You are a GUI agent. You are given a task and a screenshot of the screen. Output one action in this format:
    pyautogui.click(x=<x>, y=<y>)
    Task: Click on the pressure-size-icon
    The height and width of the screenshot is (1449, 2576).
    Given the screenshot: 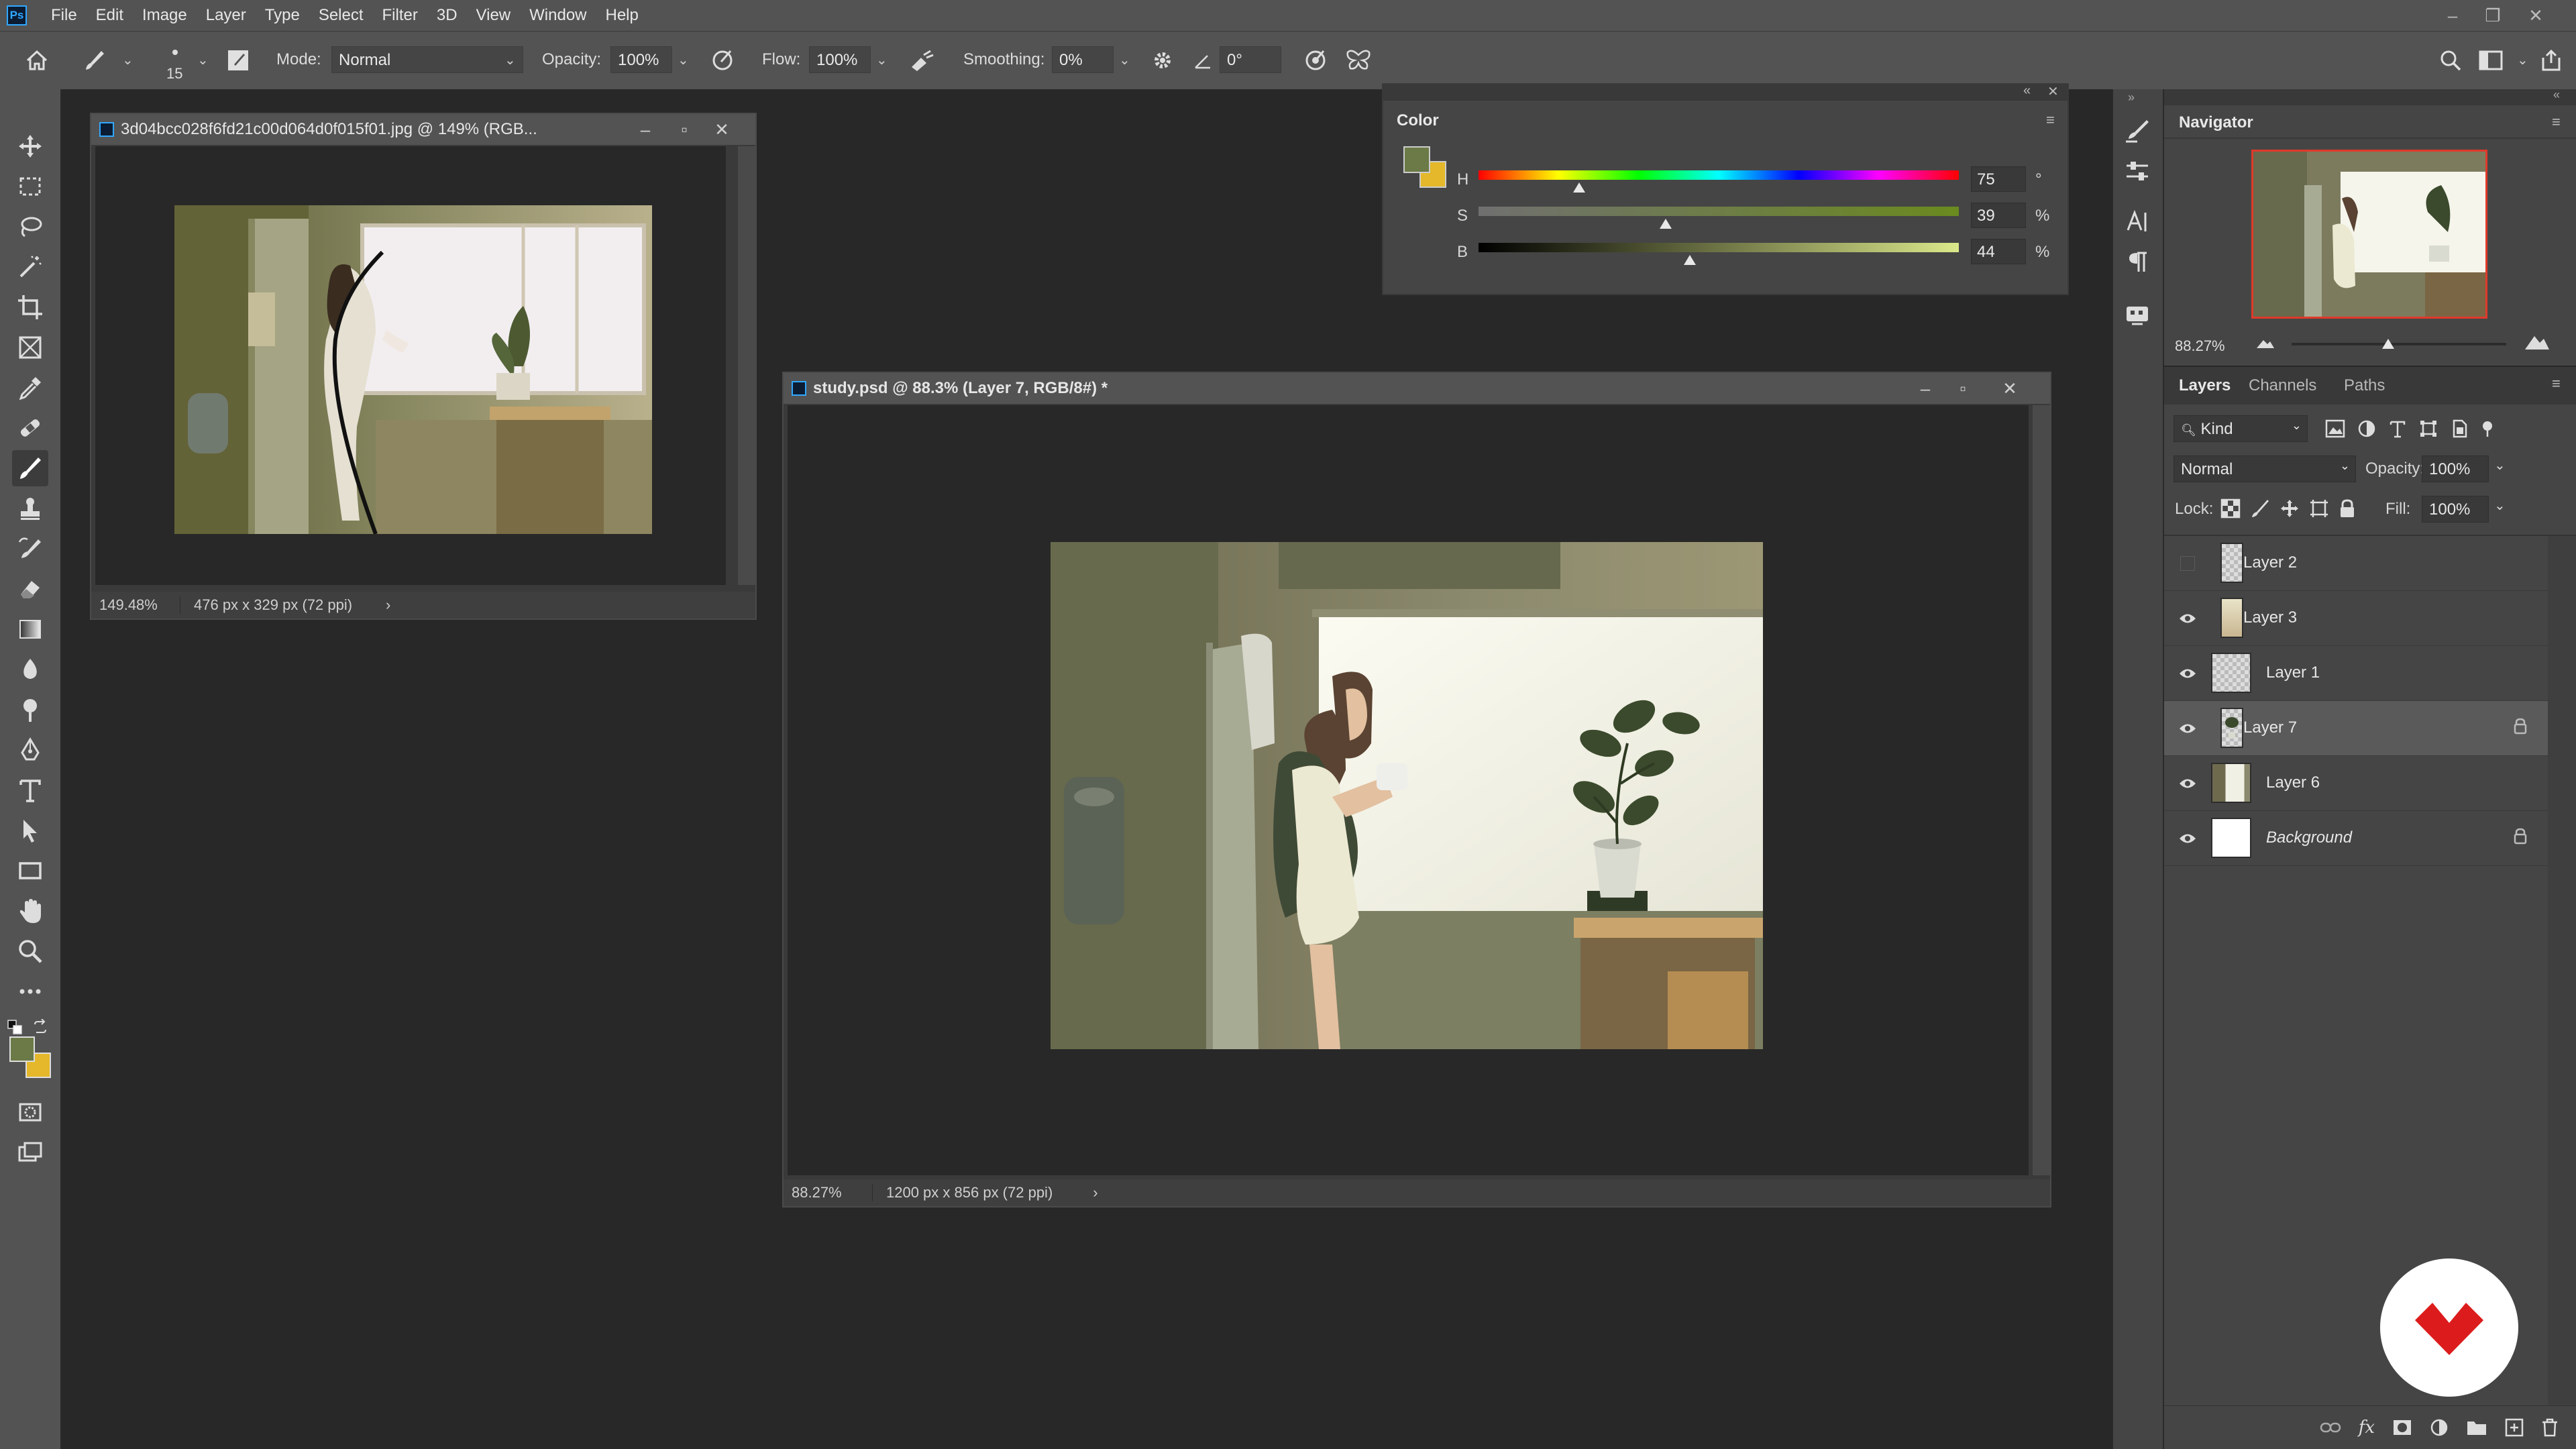 What is the action you would take?
    pyautogui.click(x=1315, y=60)
    